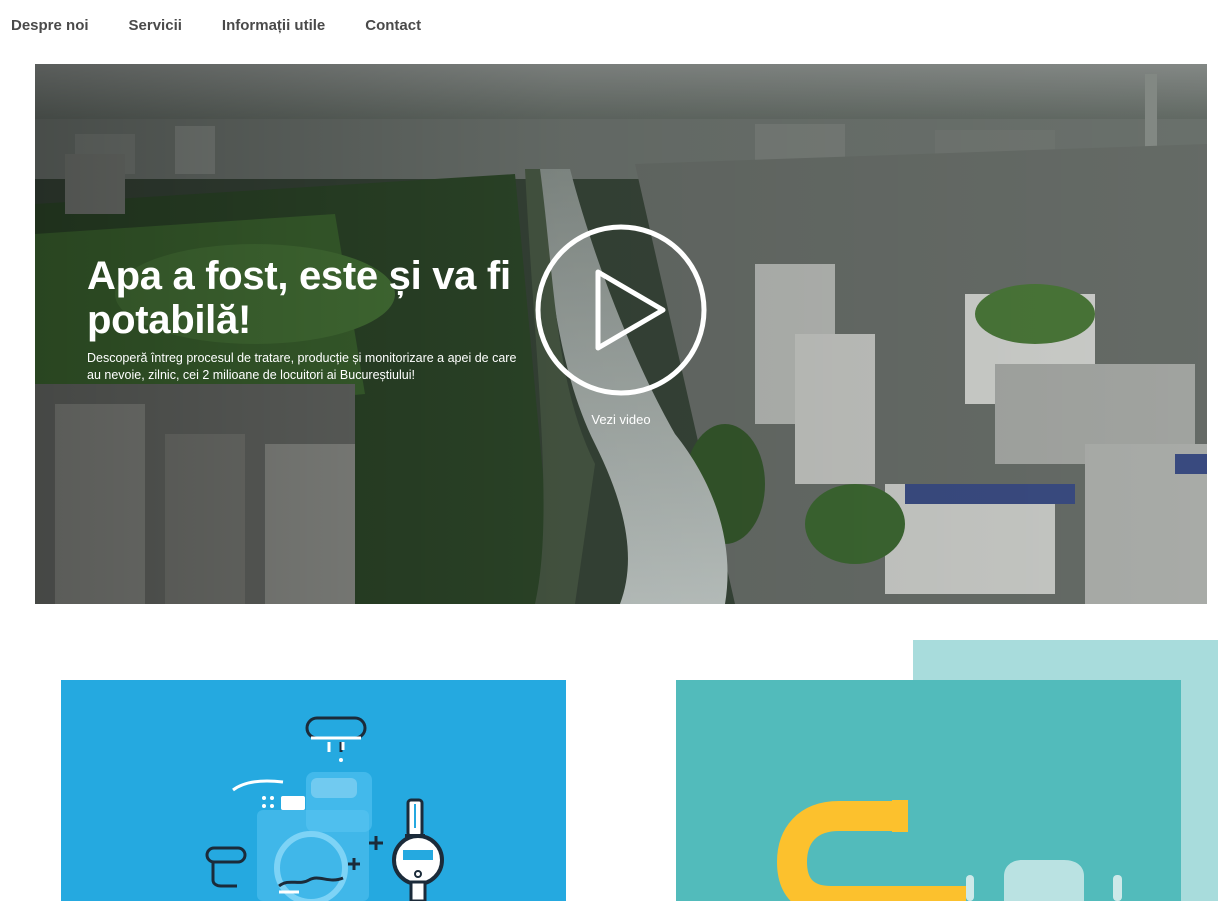  What do you see at coordinates (324, 808) in the screenshot?
I see `water-meter-illustration` at bounding box center [324, 808].